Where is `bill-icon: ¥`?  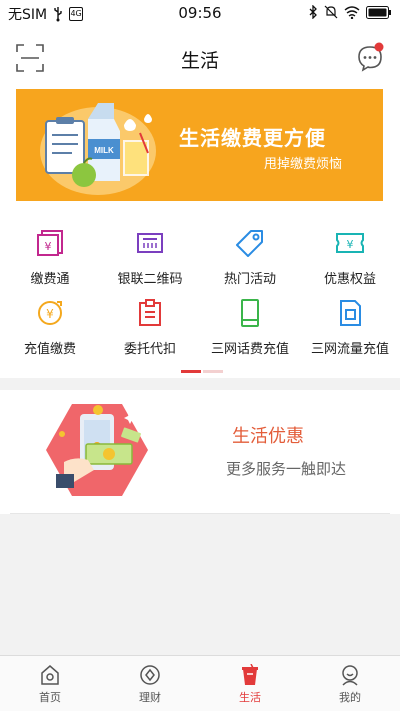
bill-icon: ¥ is located at coordinates (50, 243).